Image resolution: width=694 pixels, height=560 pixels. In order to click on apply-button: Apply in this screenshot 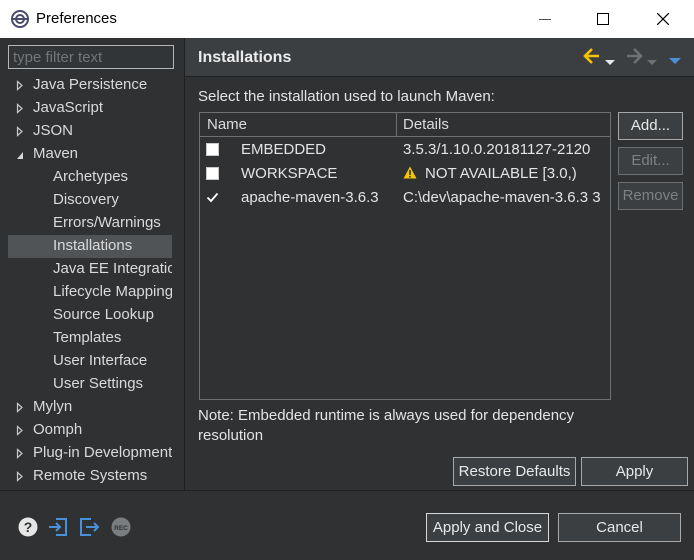, I will do `click(634, 471)`.